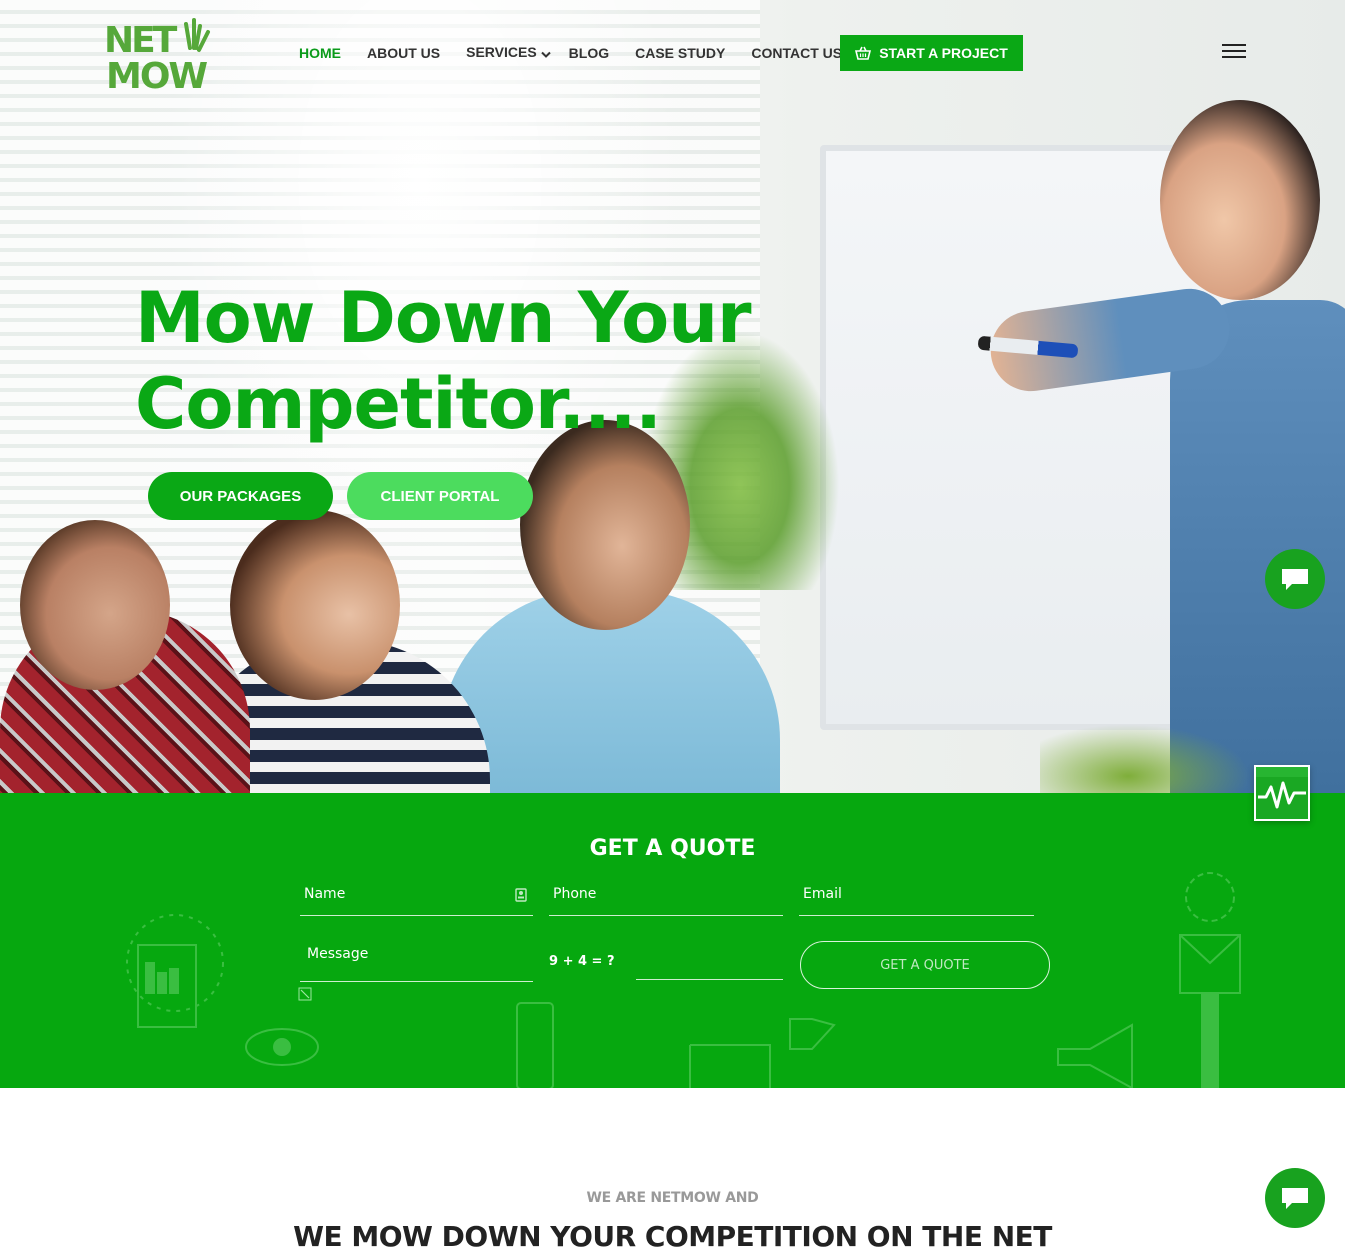 Image resolution: width=1345 pixels, height=1253 pixels. Describe the element at coordinates (95, 605) in the screenshot. I see `attendee-1-head` at that location.